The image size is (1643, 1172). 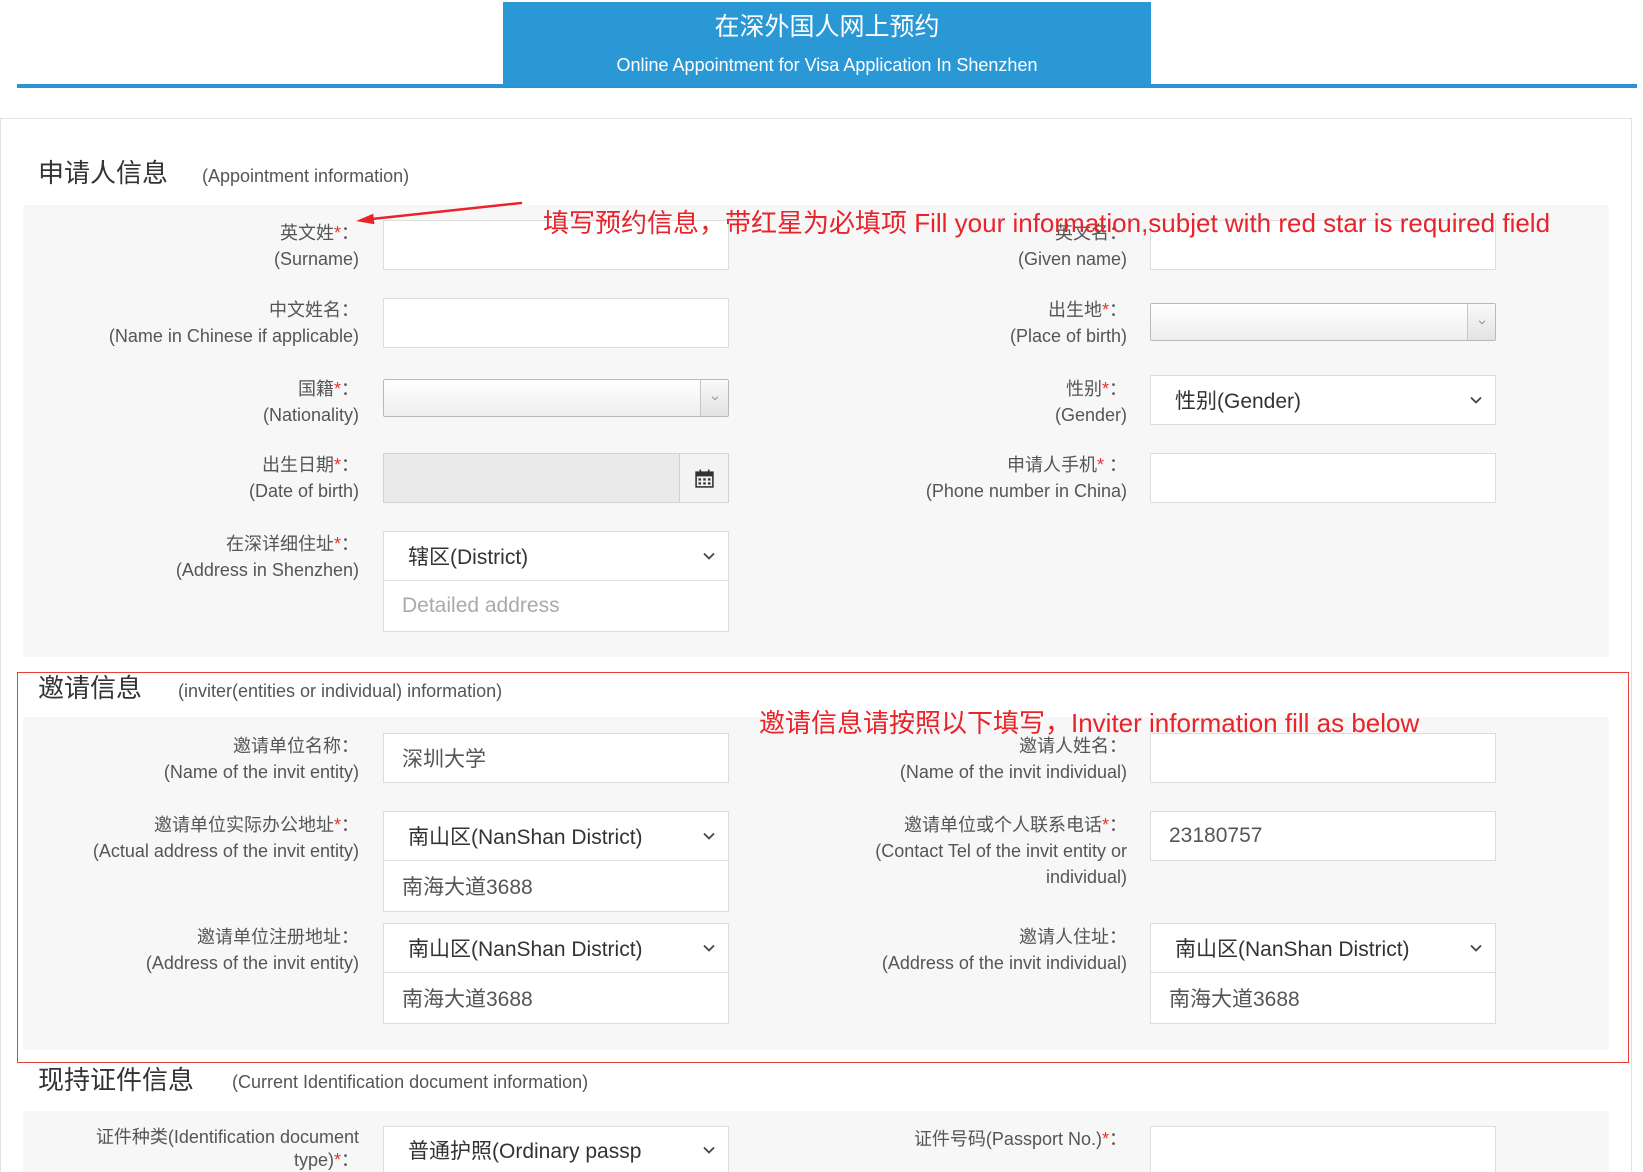 I want to click on gender-select: 性别(Gender), so click(x=1323, y=400).